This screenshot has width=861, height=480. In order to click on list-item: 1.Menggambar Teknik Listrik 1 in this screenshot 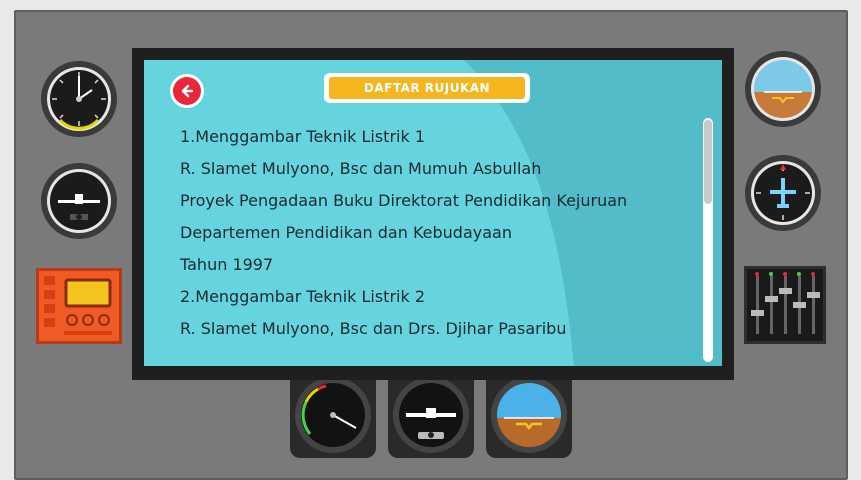, I will do `click(303, 136)`.